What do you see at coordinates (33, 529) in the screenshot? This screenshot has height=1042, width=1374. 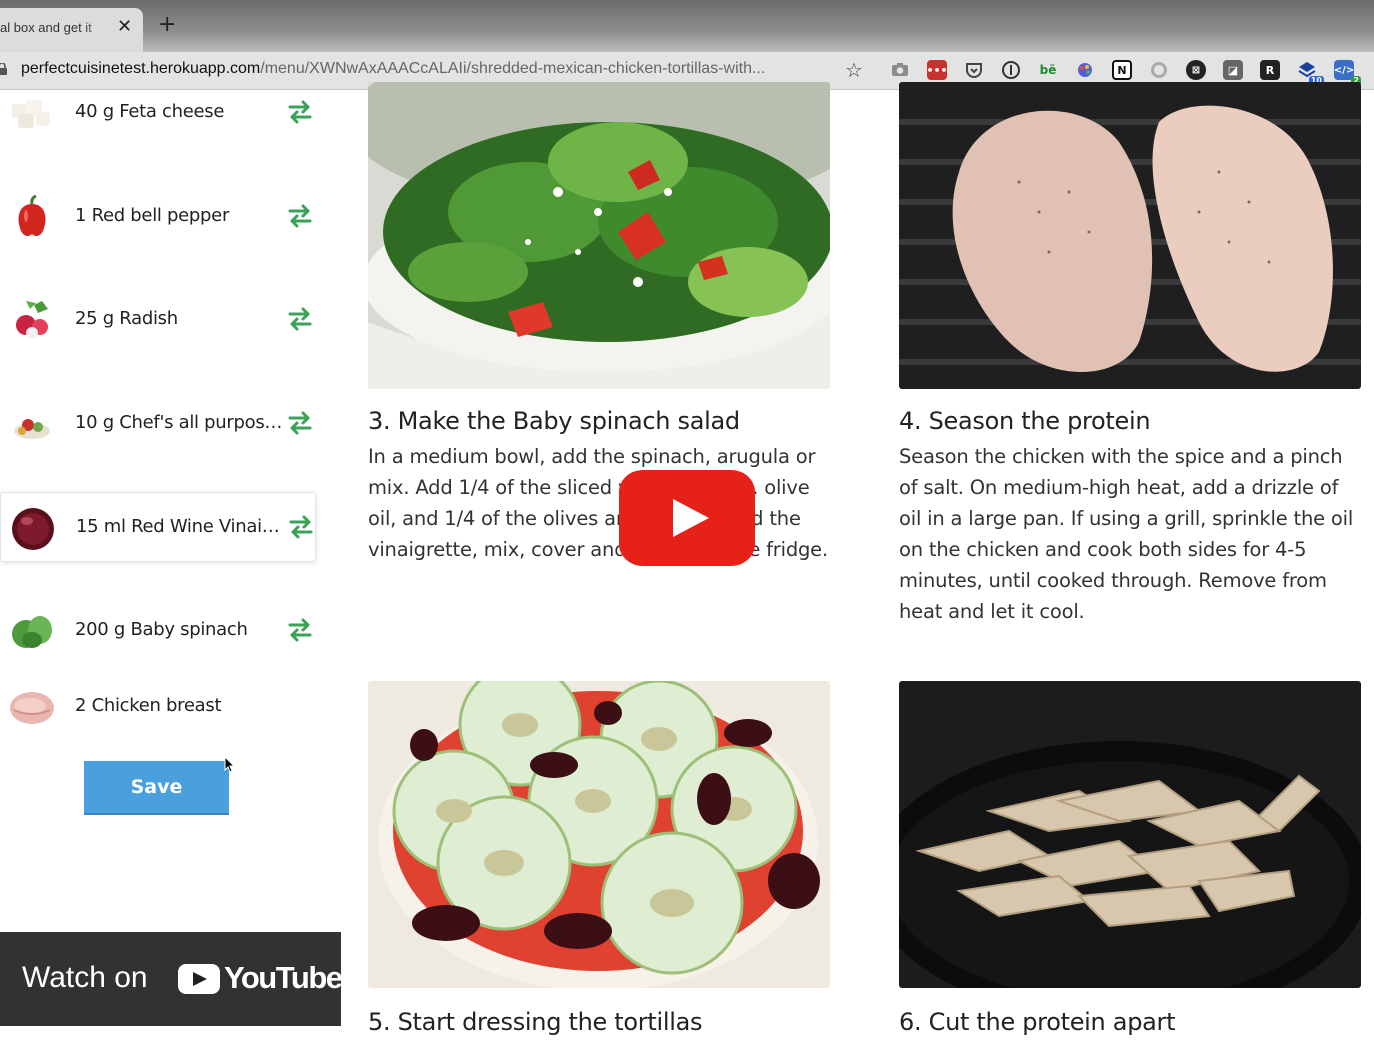 I see `vinaigrette-image` at bounding box center [33, 529].